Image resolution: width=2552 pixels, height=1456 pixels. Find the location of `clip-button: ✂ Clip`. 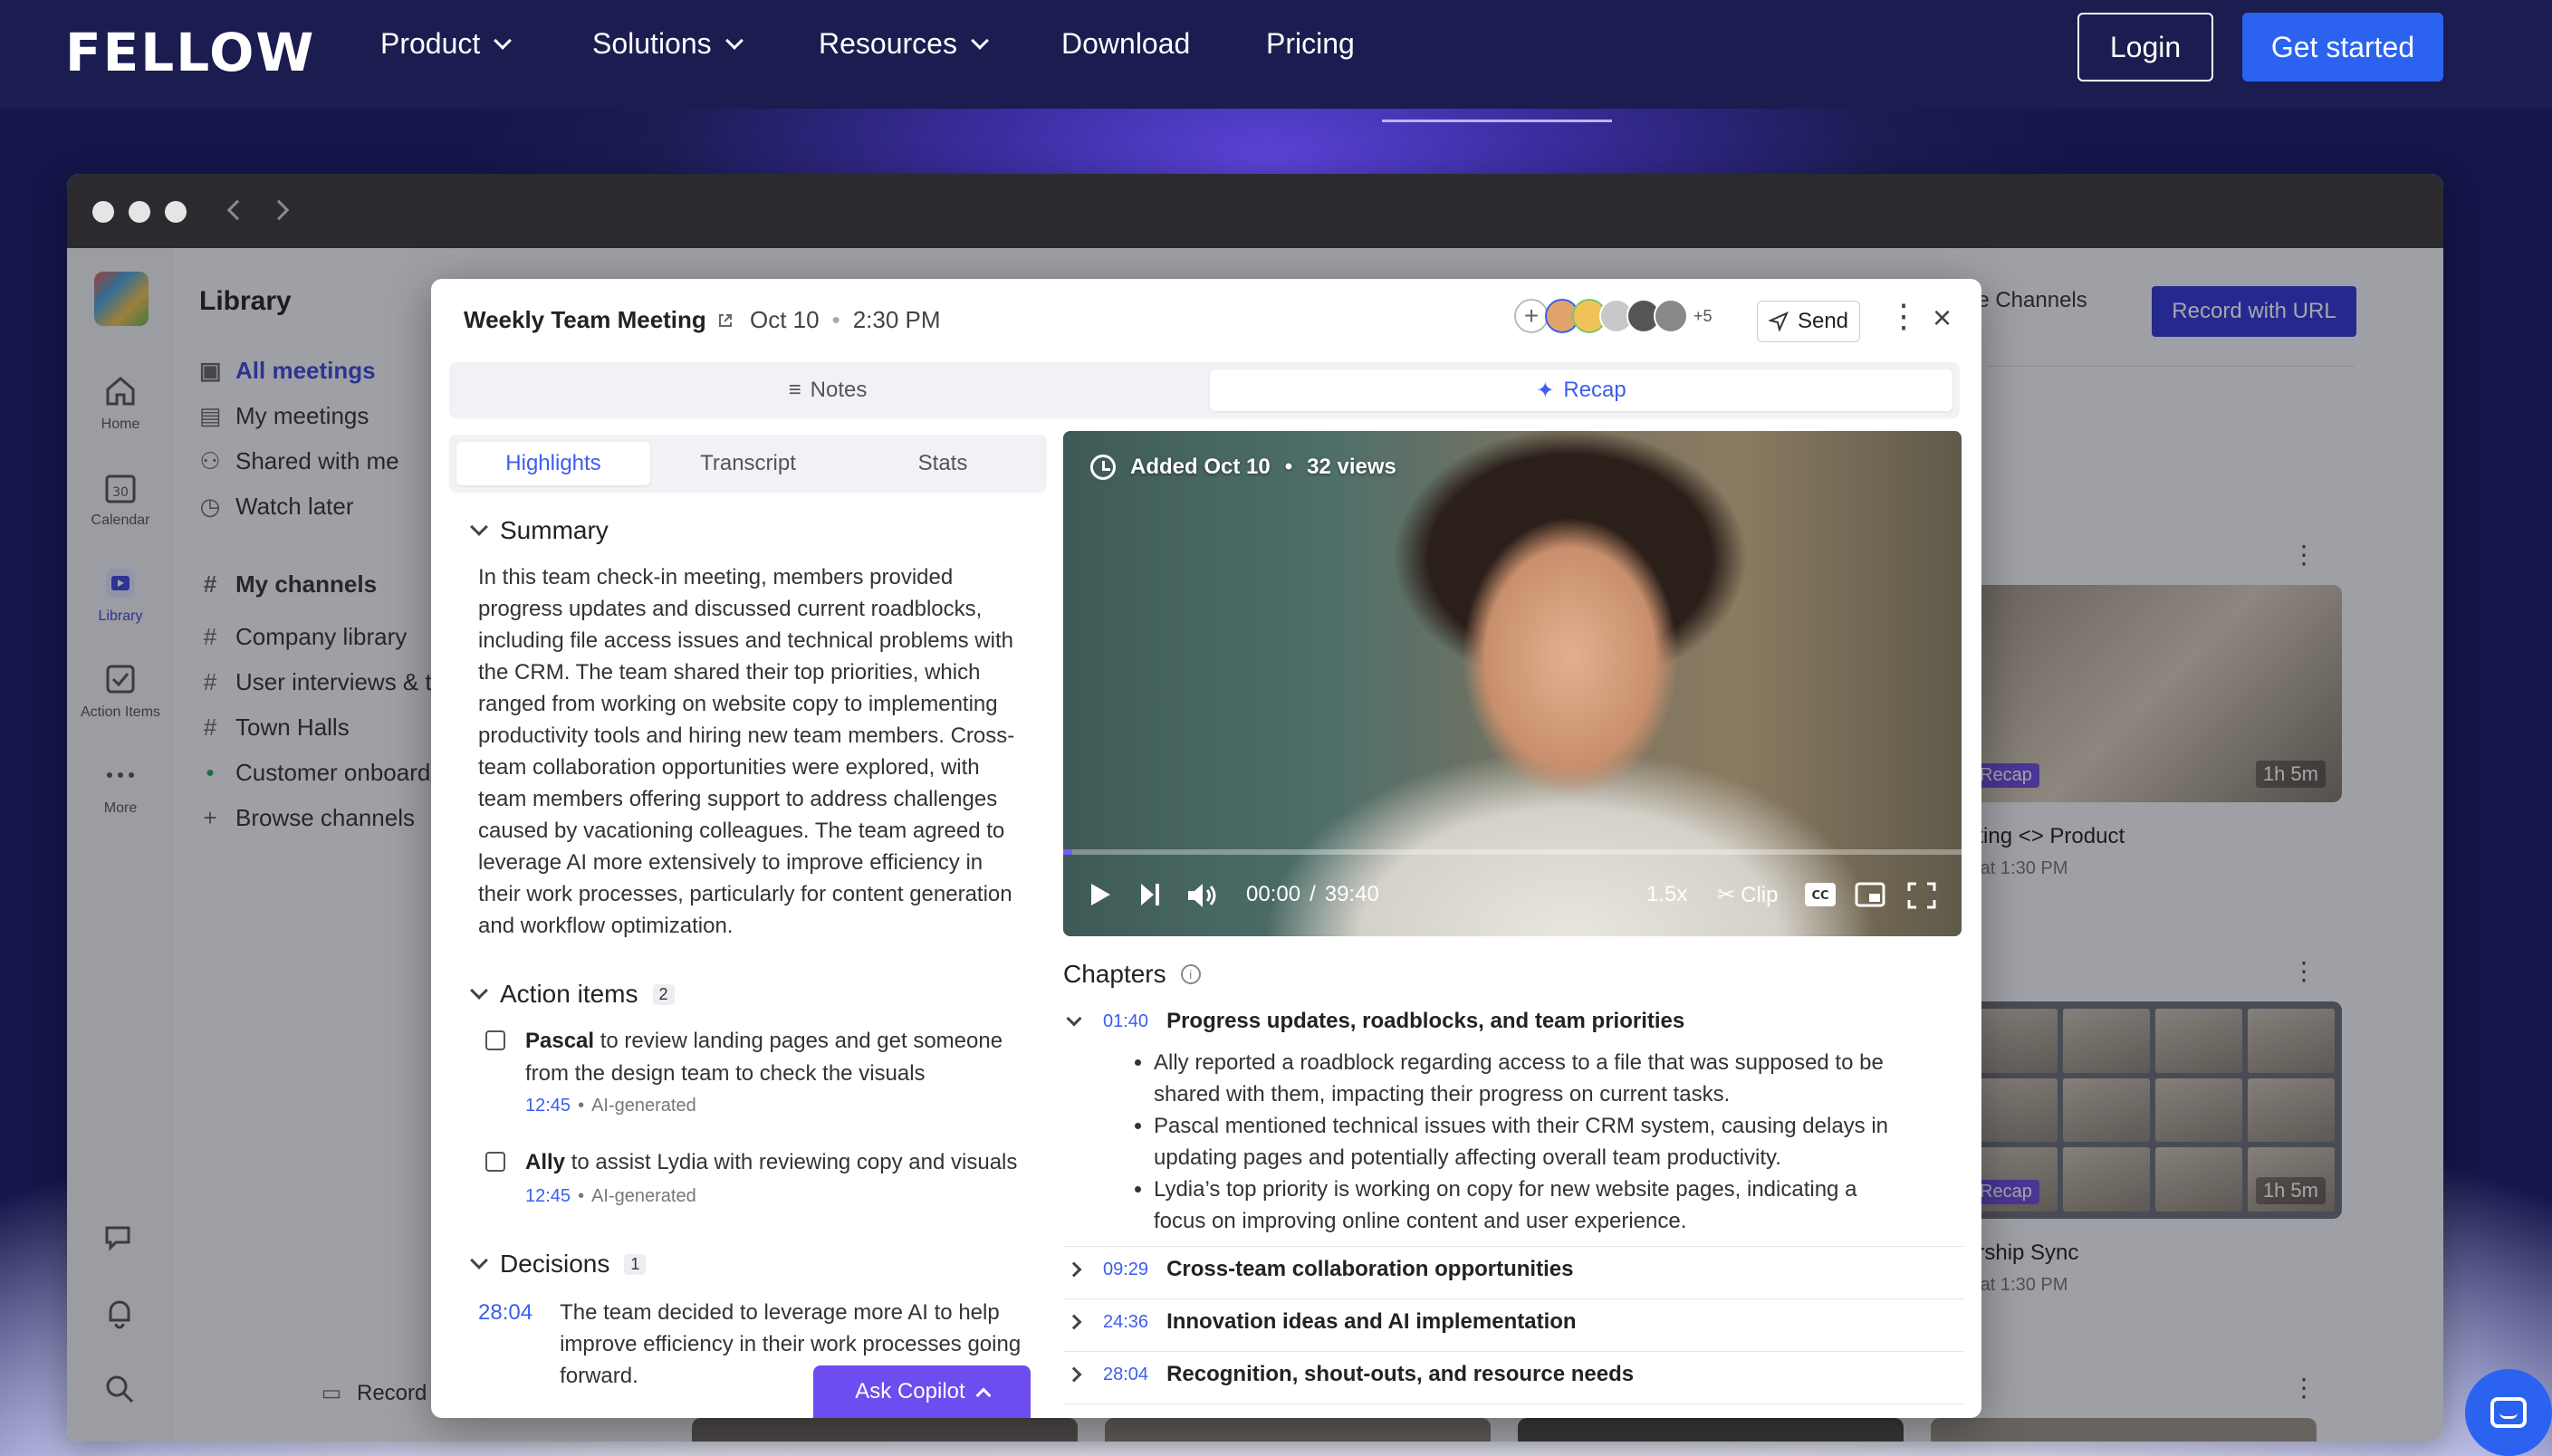

clip-button: ✂ Clip is located at coordinates (1747, 895).